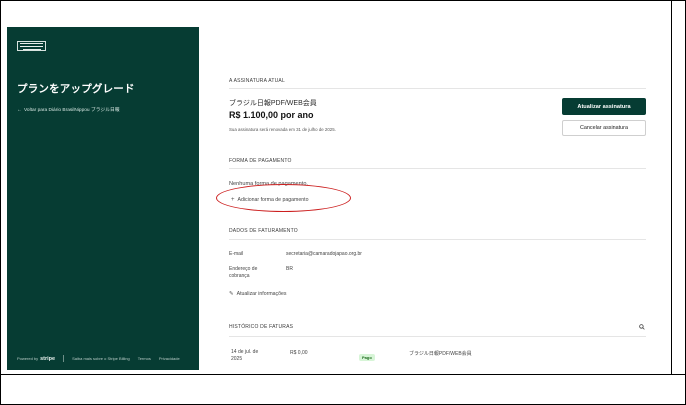 This screenshot has height=405, width=686. What do you see at coordinates (271, 115) in the screenshot?
I see `plan-price: R$ 1.100,00 por ano` at bounding box center [271, 115].